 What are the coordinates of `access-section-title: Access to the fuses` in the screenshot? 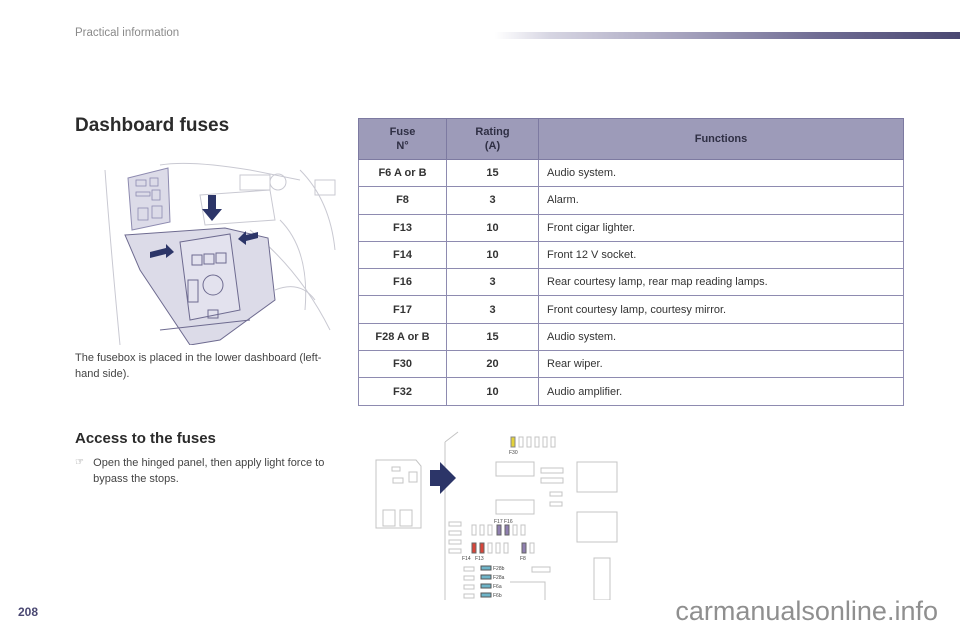 It's located at (145, 438).